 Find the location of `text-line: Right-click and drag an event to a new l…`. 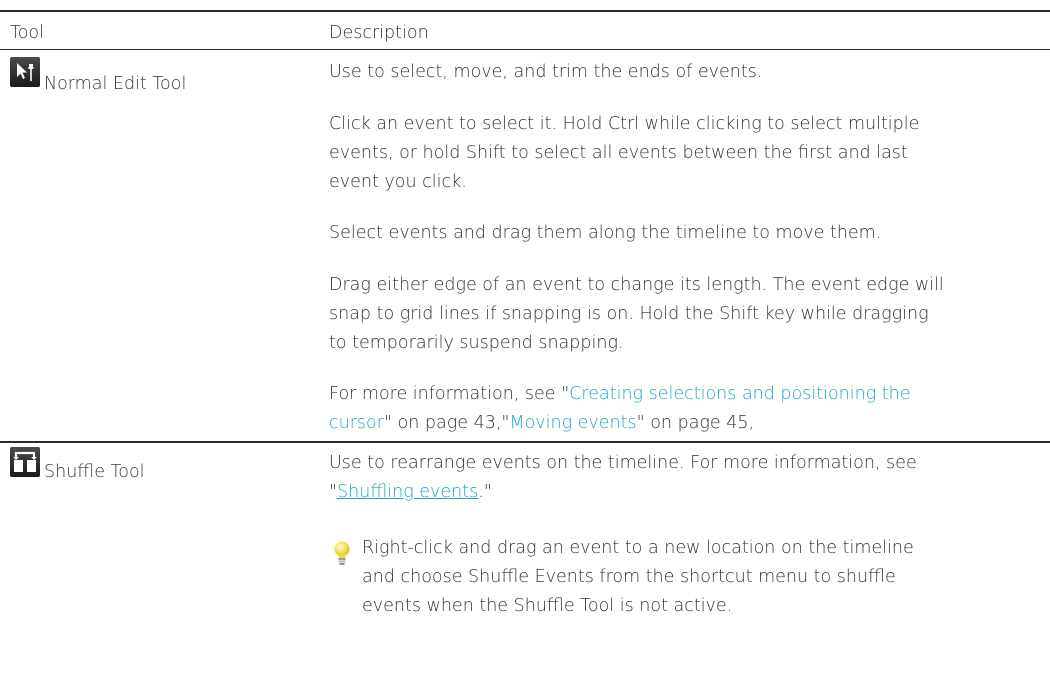

text-line: Right-click and drag an event to a new l… is located at coordinates (638, 548).